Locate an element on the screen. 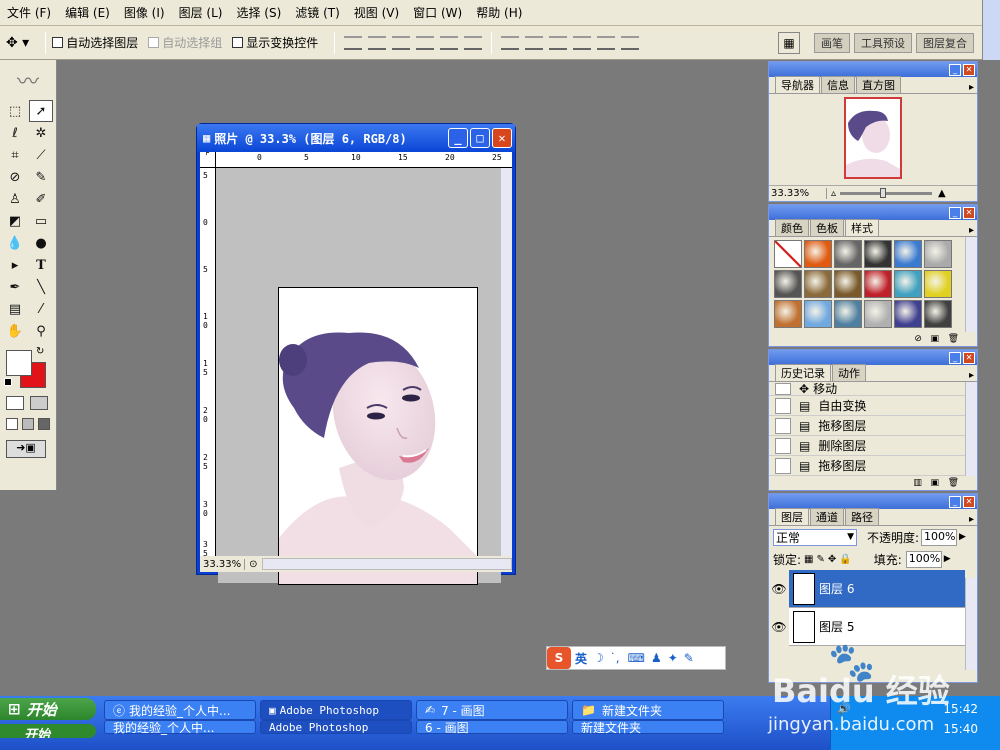 Image resolution: width=1000 pixels, height=750 pixels. canvas-area is located at coordinates (359, 391).